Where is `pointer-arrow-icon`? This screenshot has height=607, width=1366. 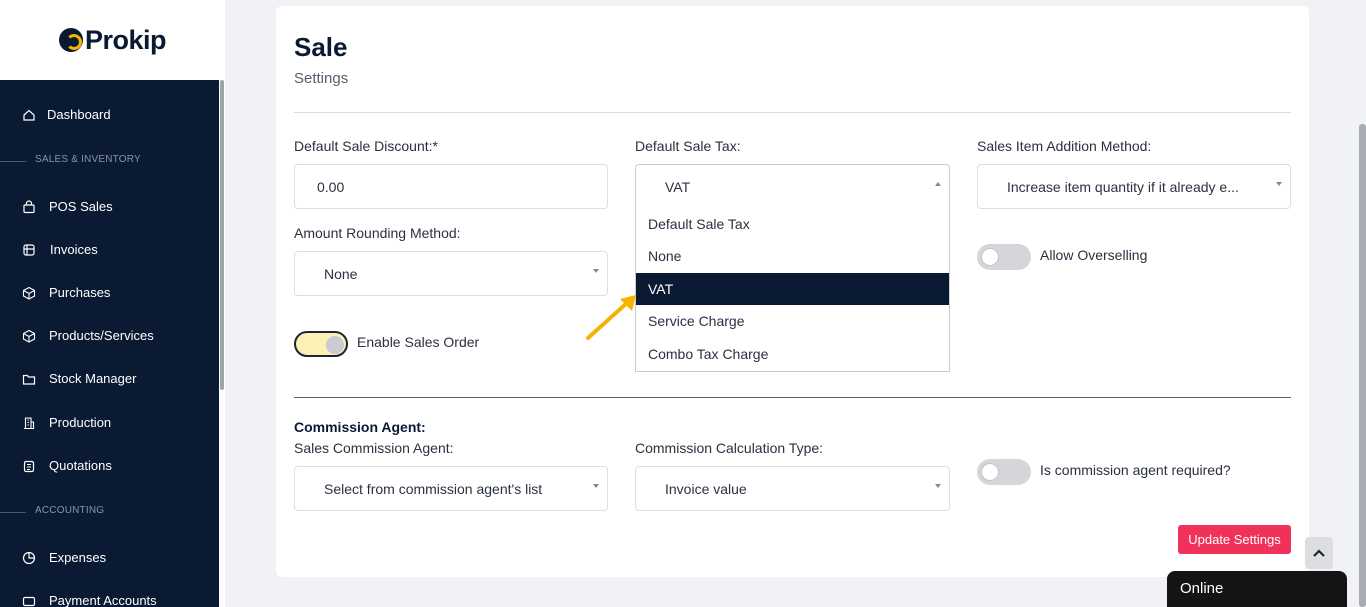
pointer-arrow-icon is located at coordinates (611, 317).